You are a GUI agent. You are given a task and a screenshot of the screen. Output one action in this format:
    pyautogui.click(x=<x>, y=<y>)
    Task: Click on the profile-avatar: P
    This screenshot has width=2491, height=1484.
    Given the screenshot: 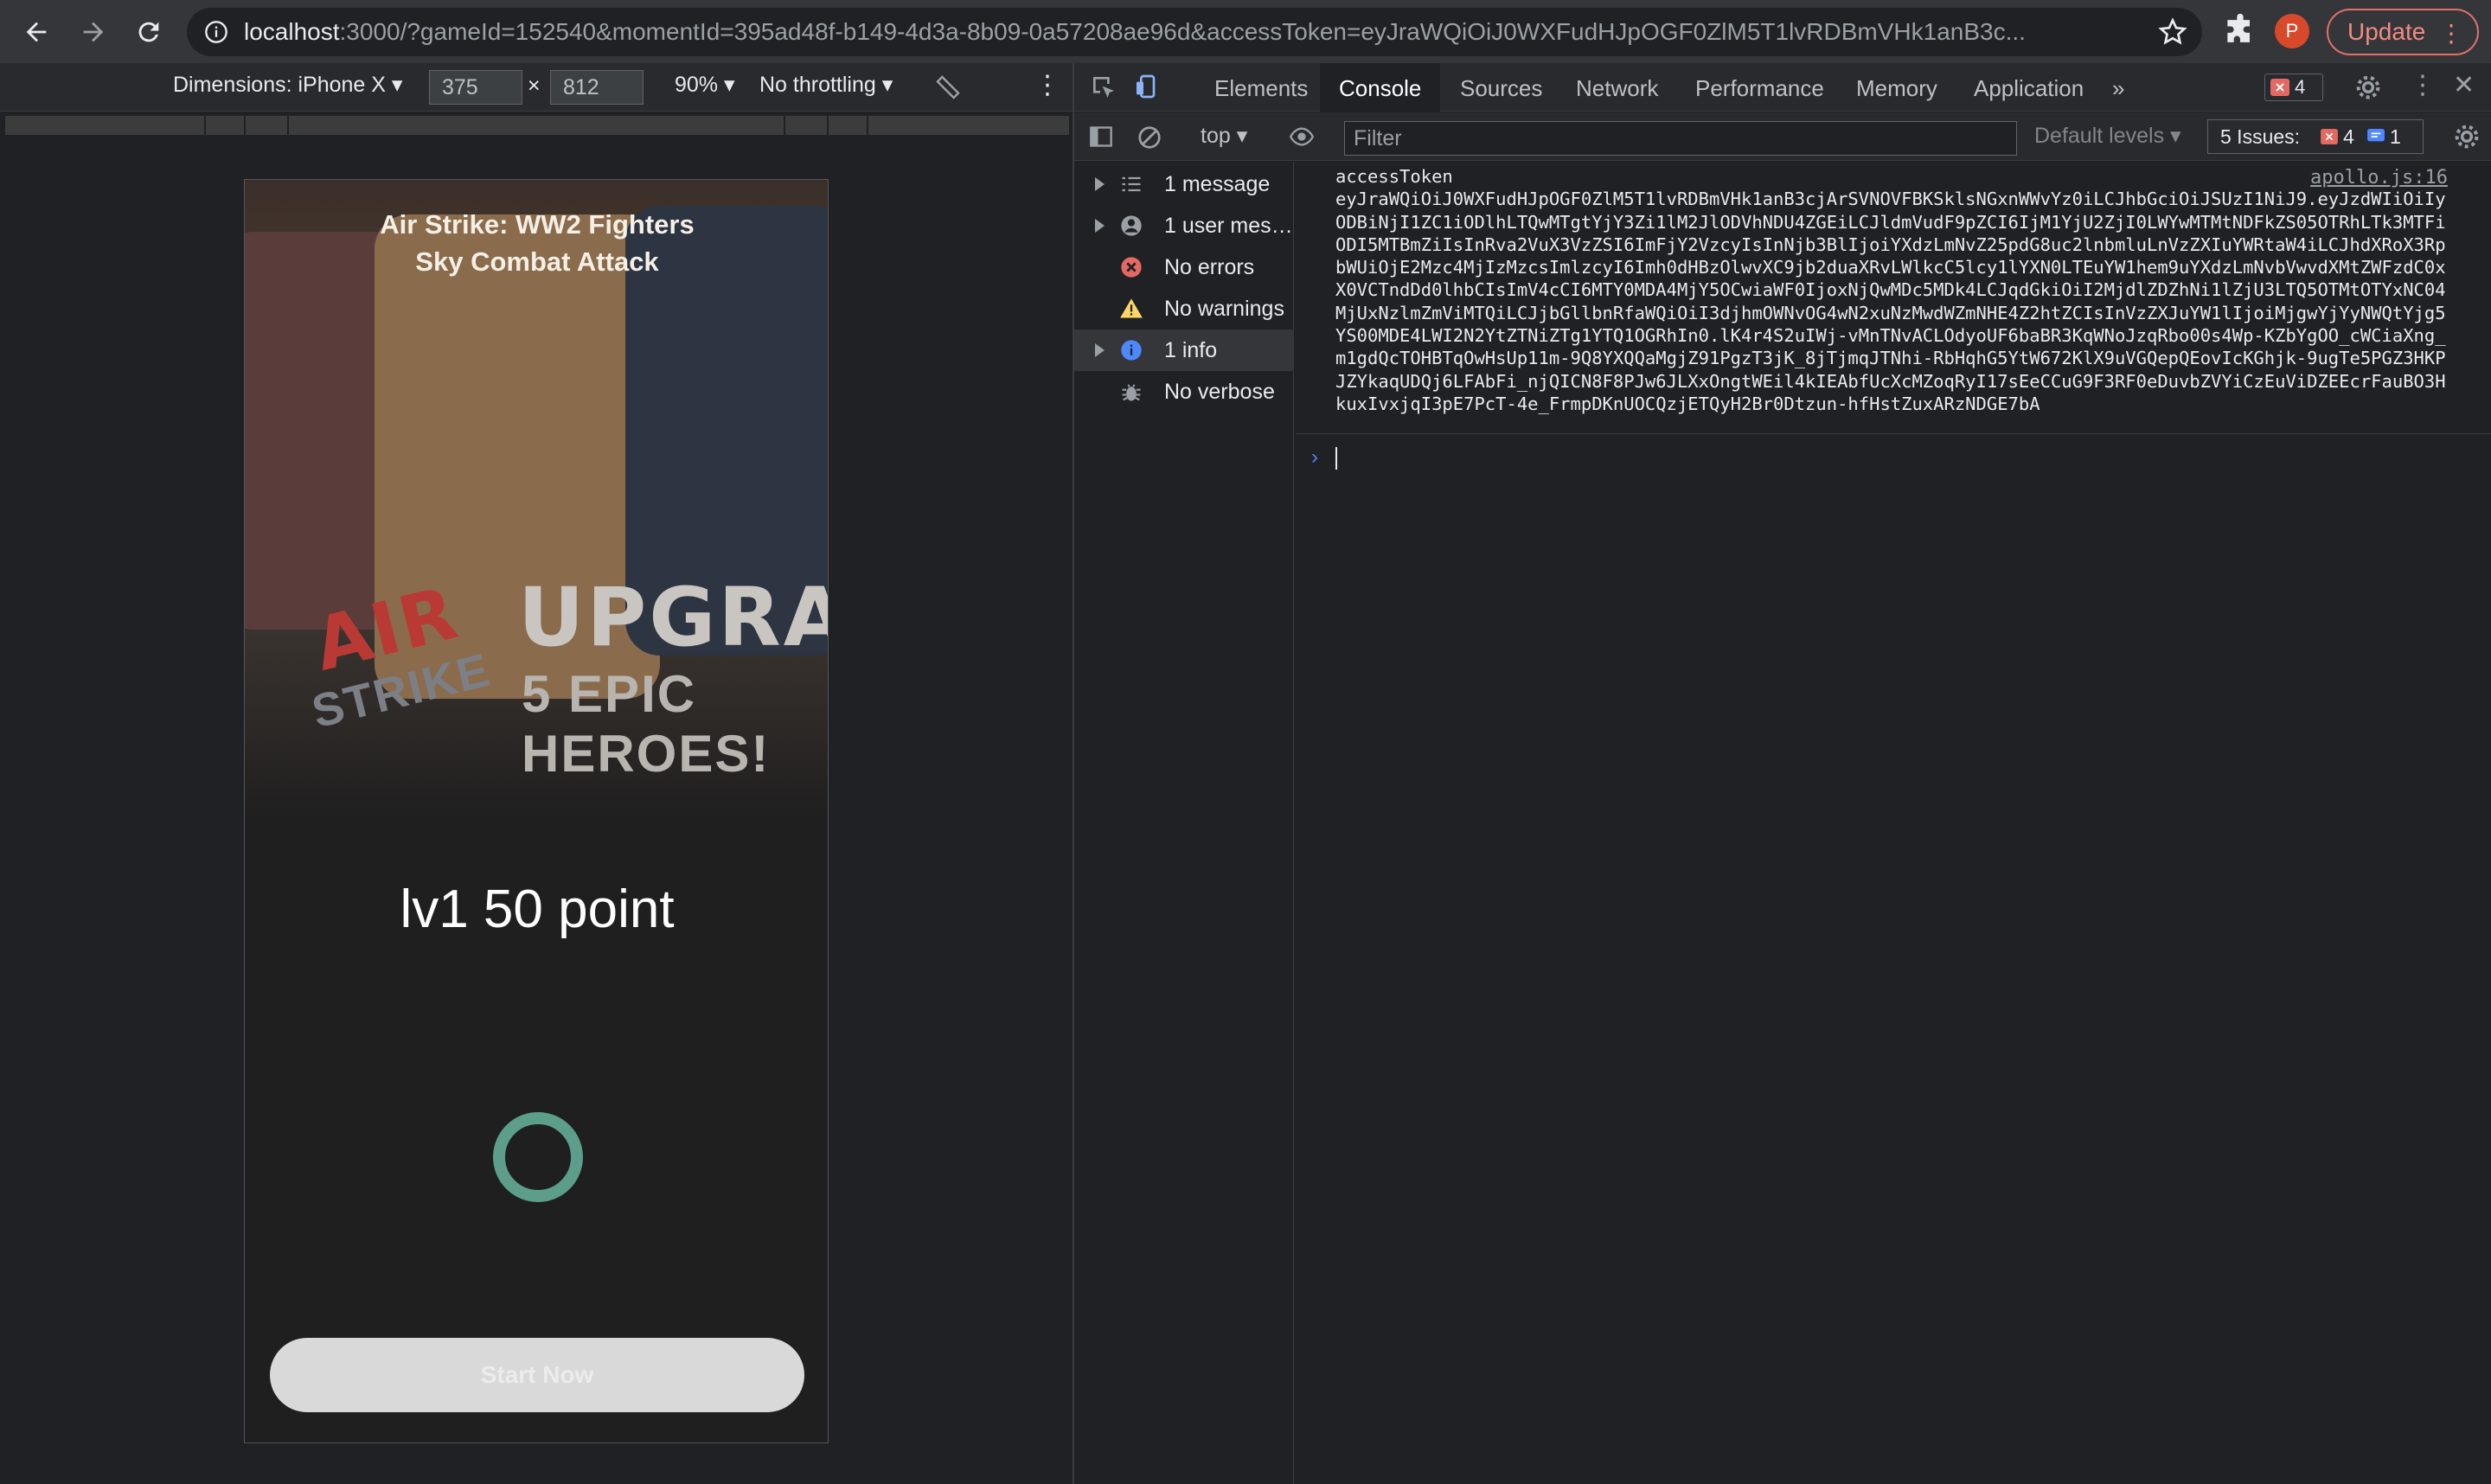 What is the action you would take?
    pyautogui.click(x=2292, y=31)
    